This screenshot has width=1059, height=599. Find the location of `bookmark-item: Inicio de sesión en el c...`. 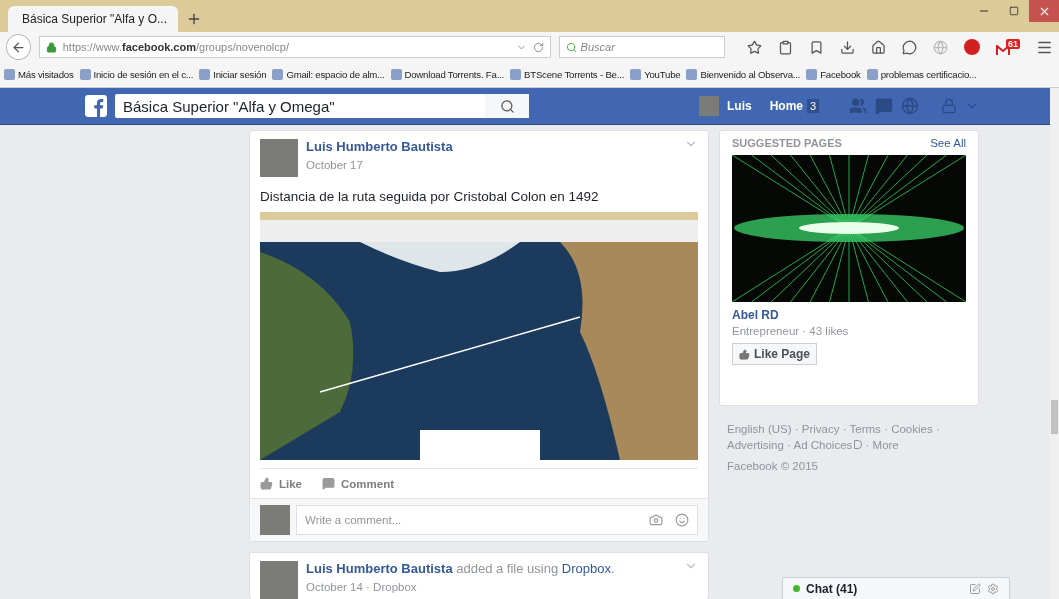

bookmark-item: Inicio de sesión en el c... is located at coordinates (136, 74).